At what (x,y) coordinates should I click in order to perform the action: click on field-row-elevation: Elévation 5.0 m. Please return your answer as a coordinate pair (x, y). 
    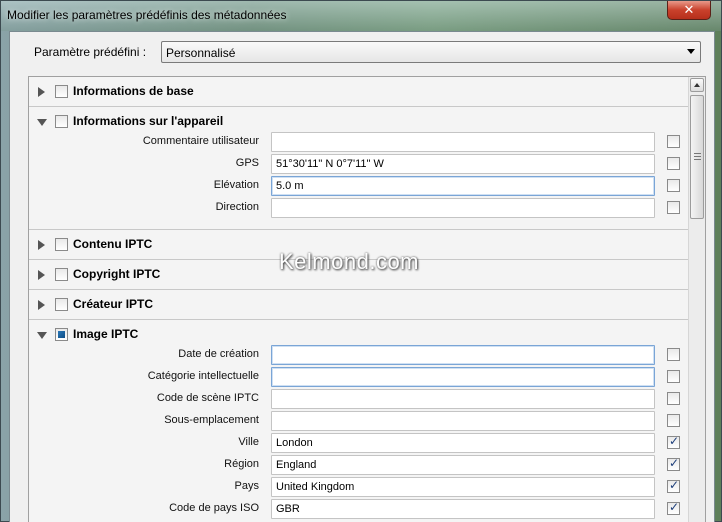
    Looking at the image, I should click on (359, 186).